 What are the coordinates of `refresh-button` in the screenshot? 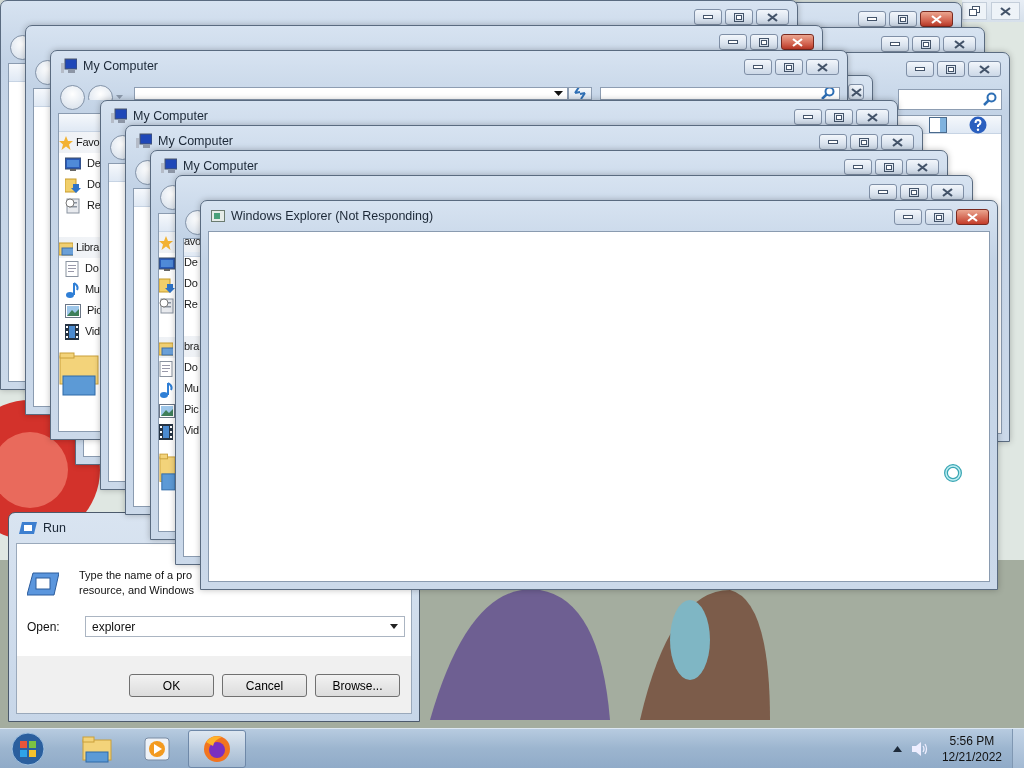 It's located at (580, 93).